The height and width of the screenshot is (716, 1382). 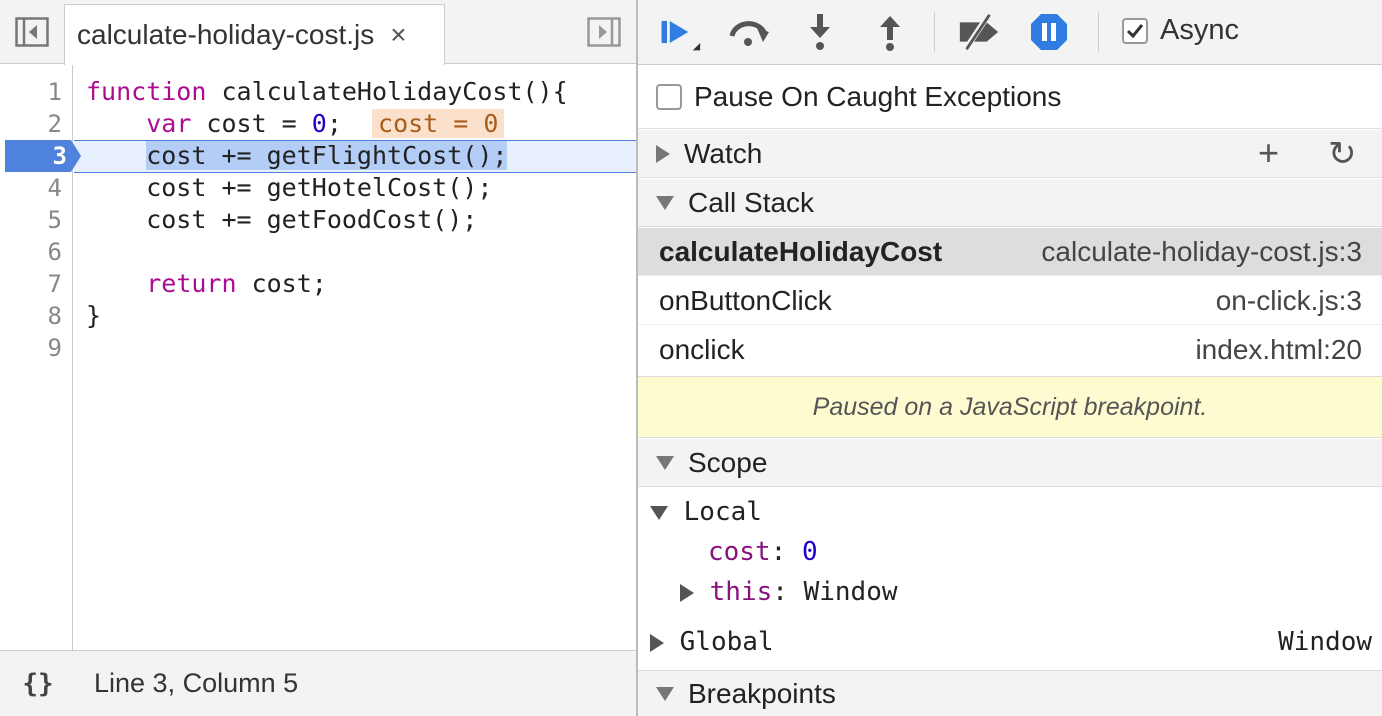 What do you see at coordinates (1325, 642) in the screenshot?
I see `scope-global-value: Window` at bounding box center [1325, 642].